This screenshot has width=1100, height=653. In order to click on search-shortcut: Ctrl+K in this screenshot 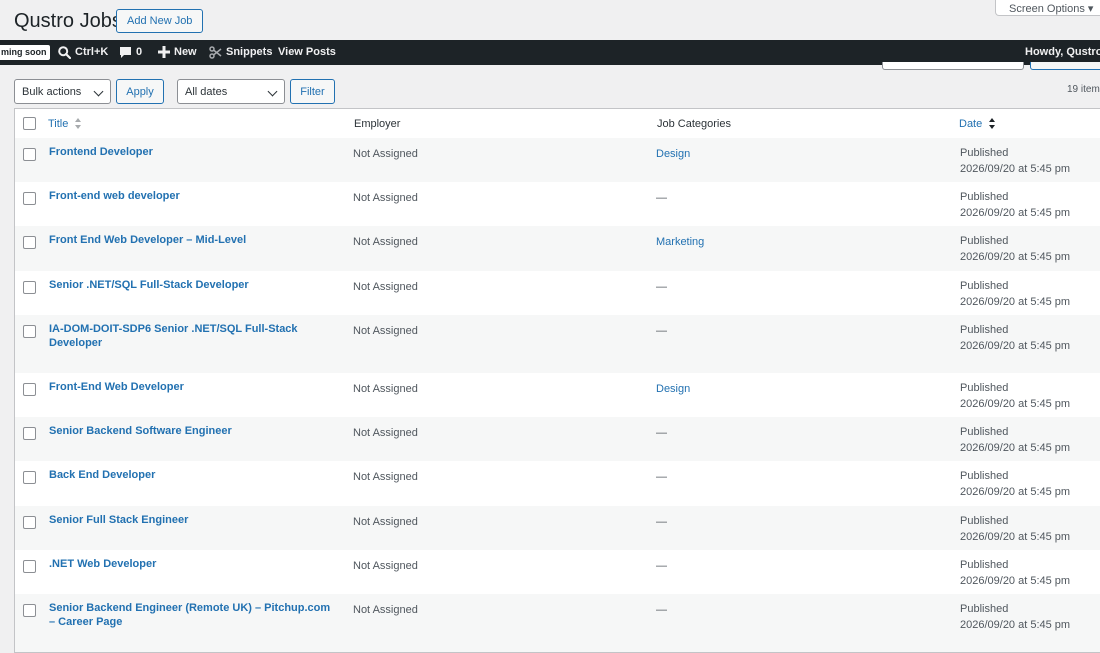, I will do `click(83, 52)`.